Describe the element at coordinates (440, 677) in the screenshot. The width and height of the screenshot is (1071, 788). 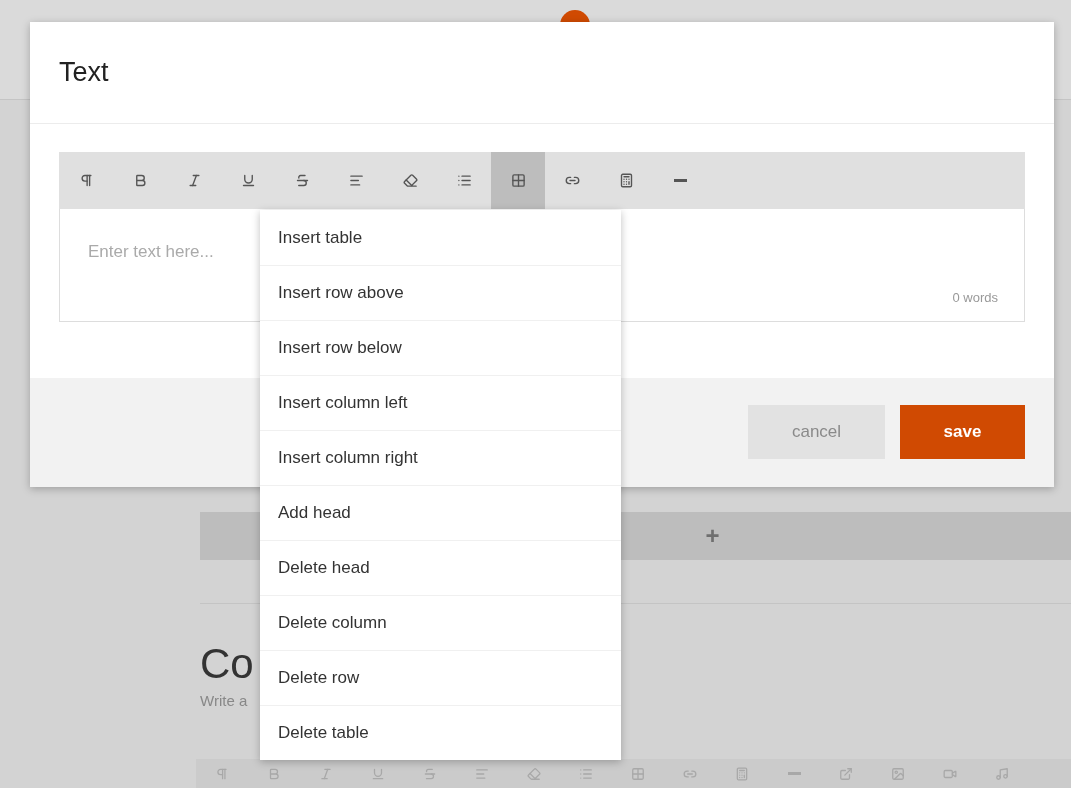
I see `menu-item: Delete row` at that location.